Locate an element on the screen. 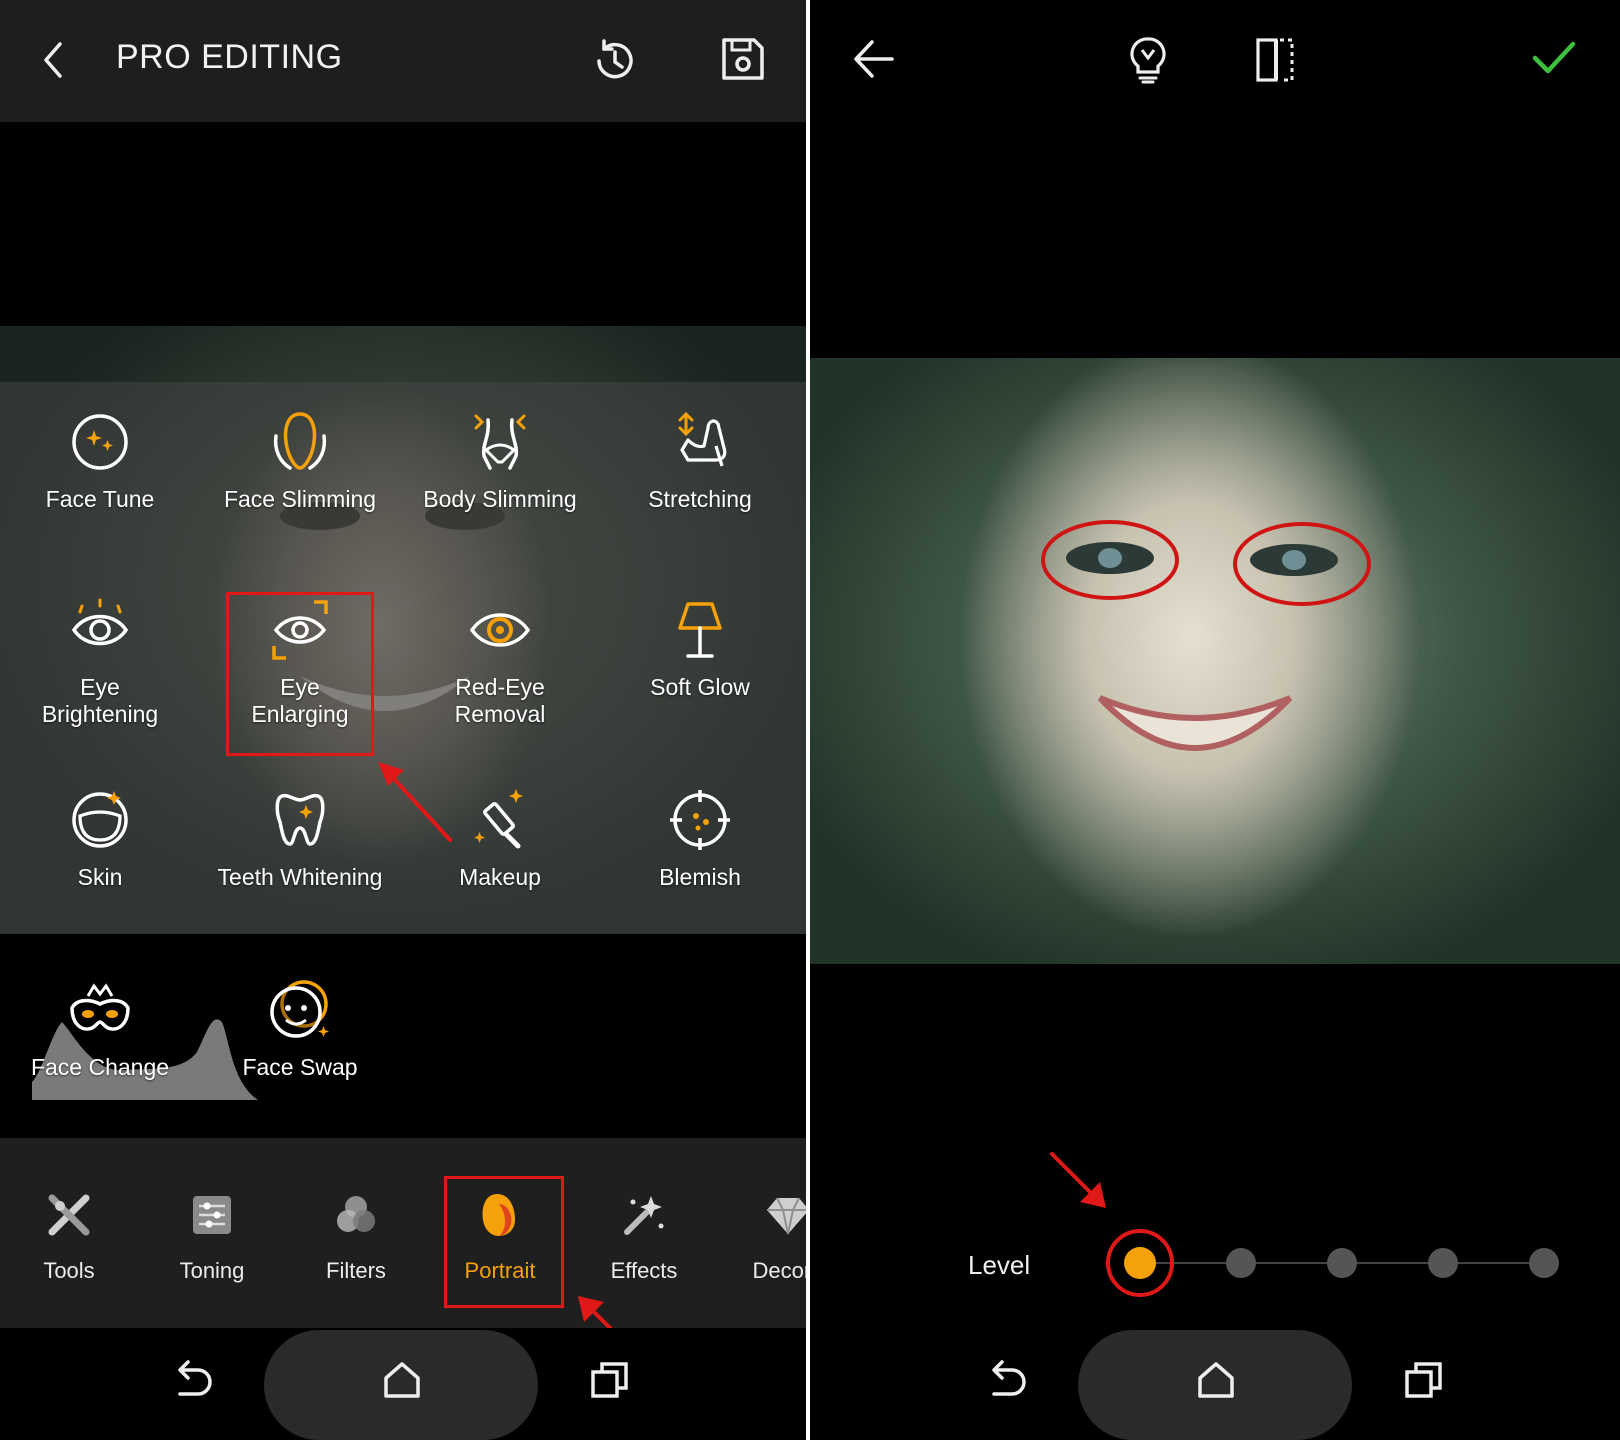 The height and width of the screenshot is (1440, 1620). soft-glow-icon is located at coordinates (700, 630).